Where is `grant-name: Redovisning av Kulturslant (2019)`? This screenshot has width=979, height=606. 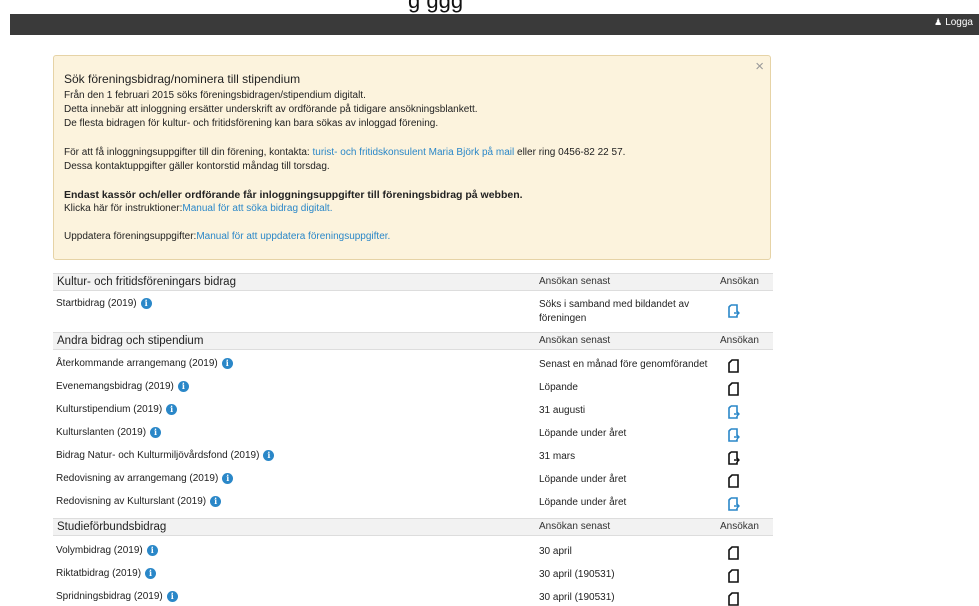
grant-name: Redovisning av Kulturslant (2019) is located at coordinates (131, 501).